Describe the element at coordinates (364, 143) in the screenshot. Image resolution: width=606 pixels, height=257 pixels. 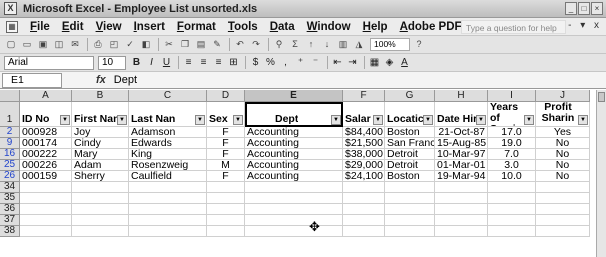
I see `cell-salary: $21,500` at that location.